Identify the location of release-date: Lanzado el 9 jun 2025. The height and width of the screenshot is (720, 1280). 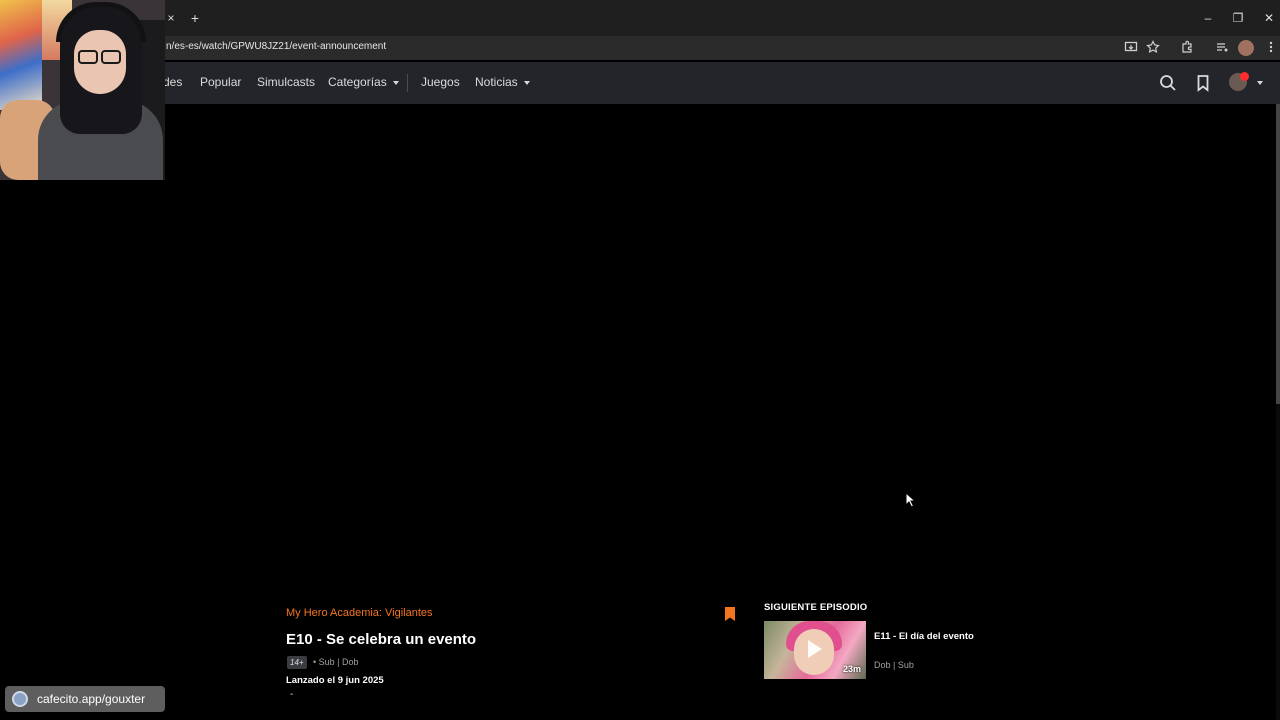
(335, 680).